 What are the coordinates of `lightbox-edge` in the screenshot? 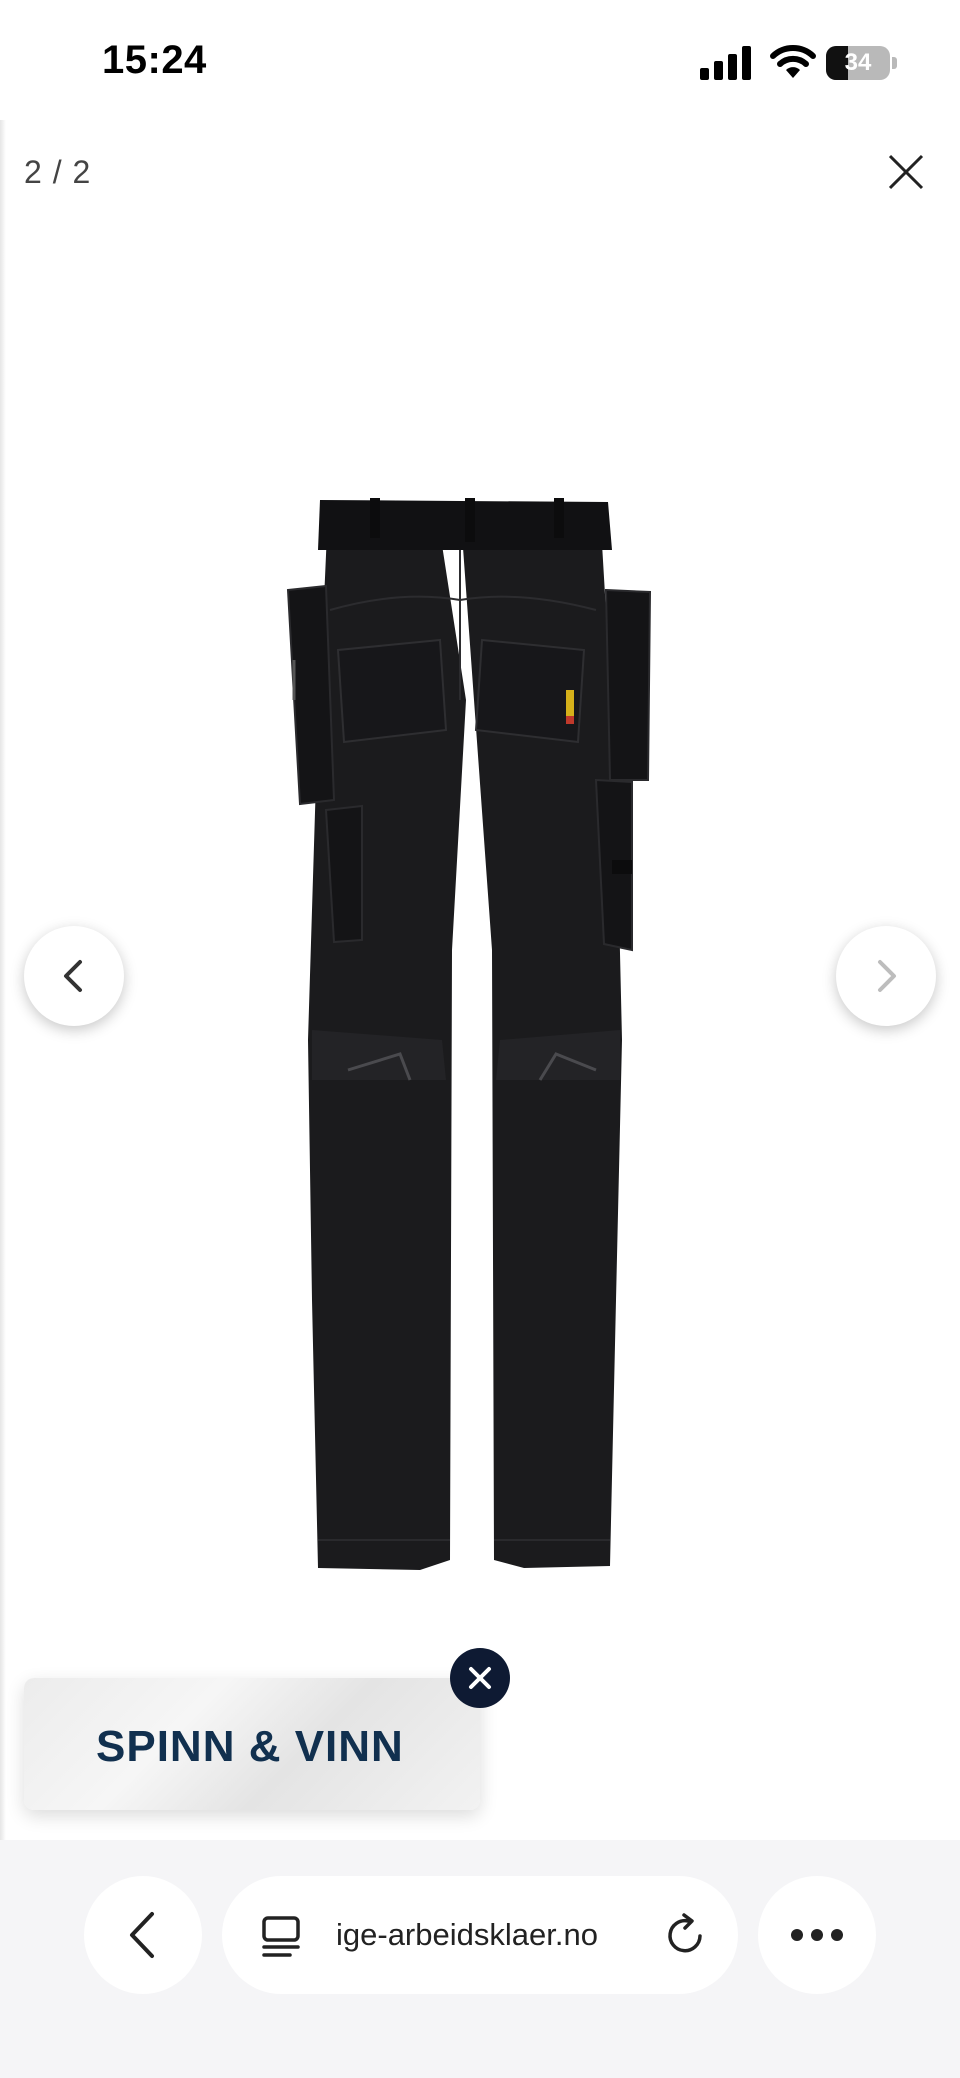 It's located at (3, 980).